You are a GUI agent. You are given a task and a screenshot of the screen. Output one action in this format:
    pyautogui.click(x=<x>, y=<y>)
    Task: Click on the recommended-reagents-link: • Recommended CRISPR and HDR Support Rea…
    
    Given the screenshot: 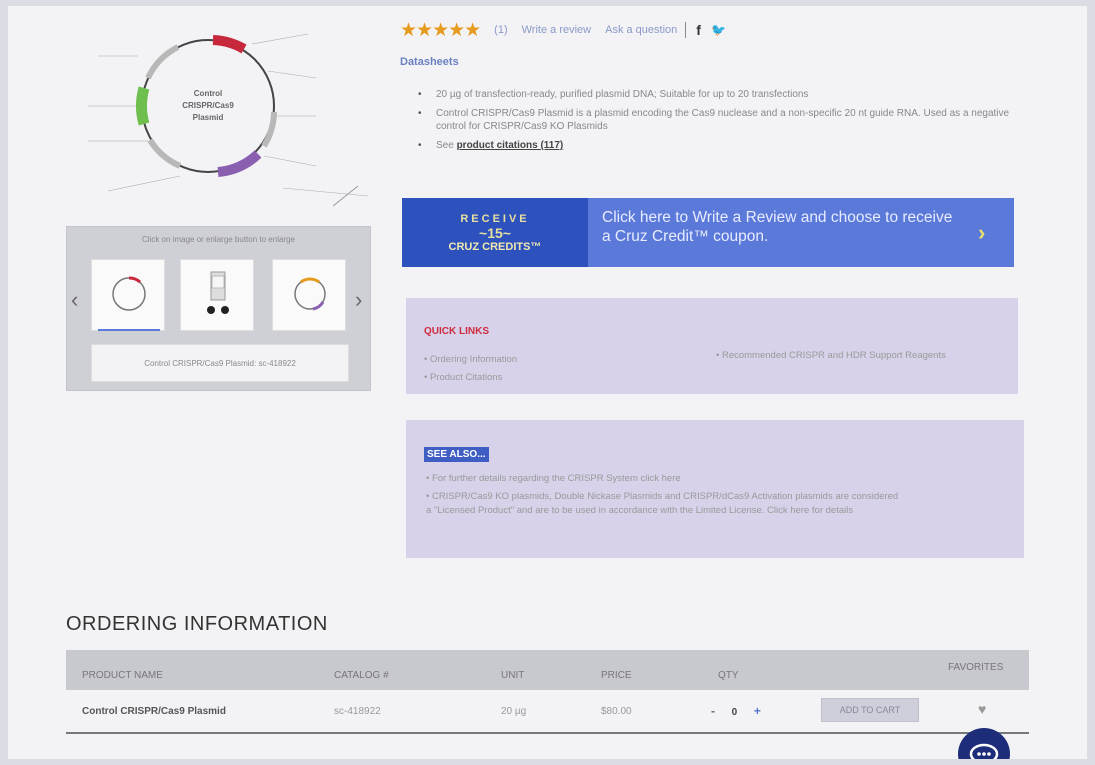 What is the action you would take?
    pyautogui.click(x=856, y=356)
    